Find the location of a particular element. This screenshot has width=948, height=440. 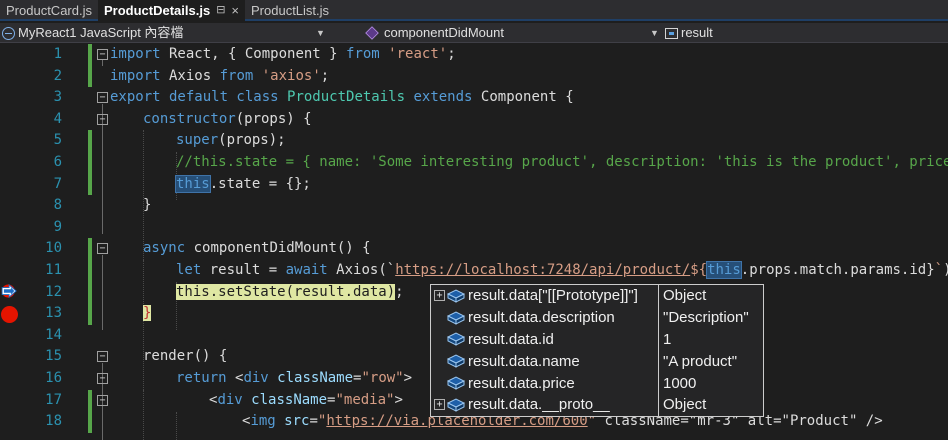

line-number: 9 is located at coordinates (57, 226).